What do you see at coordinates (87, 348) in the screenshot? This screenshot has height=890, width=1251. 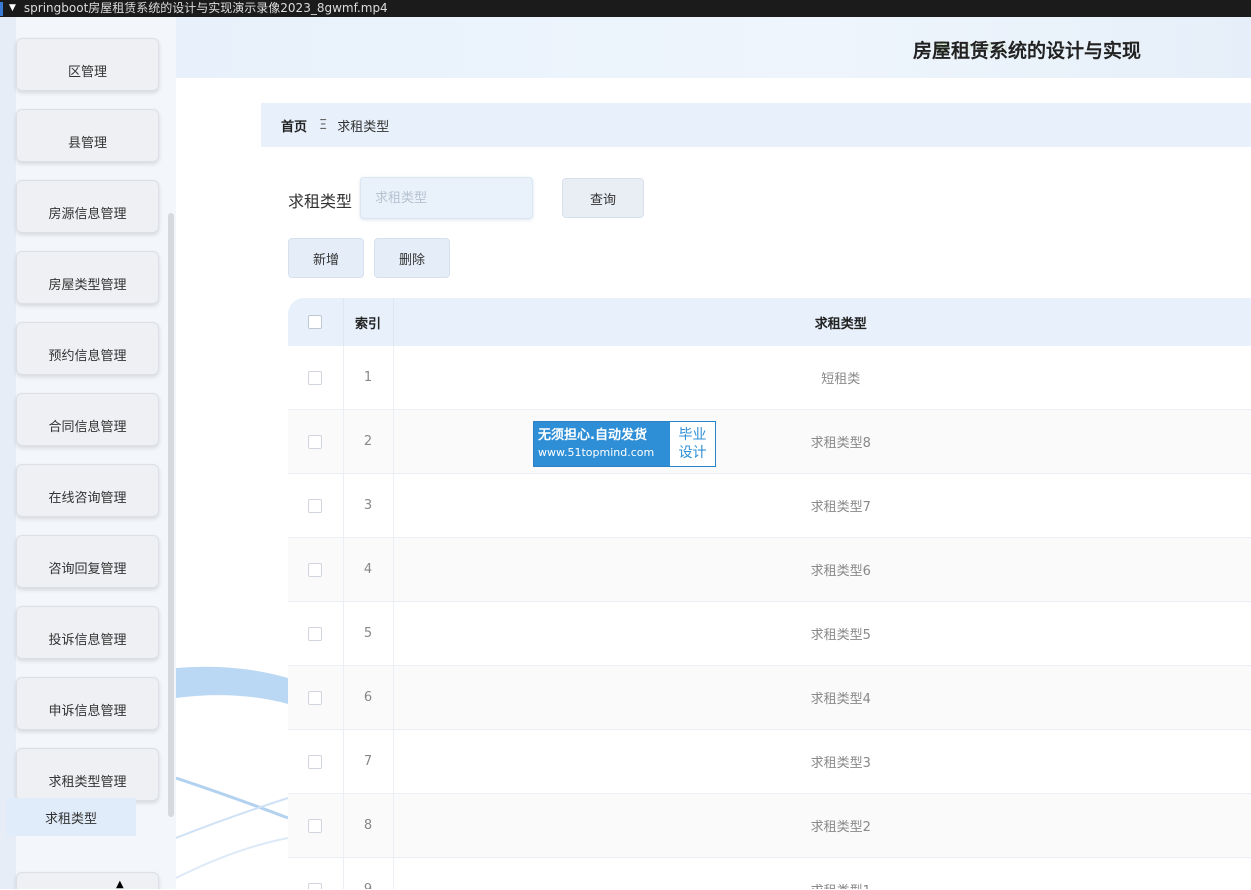 I see `sidebar-item: 预约信息管理` at bounding box center [87, 348].